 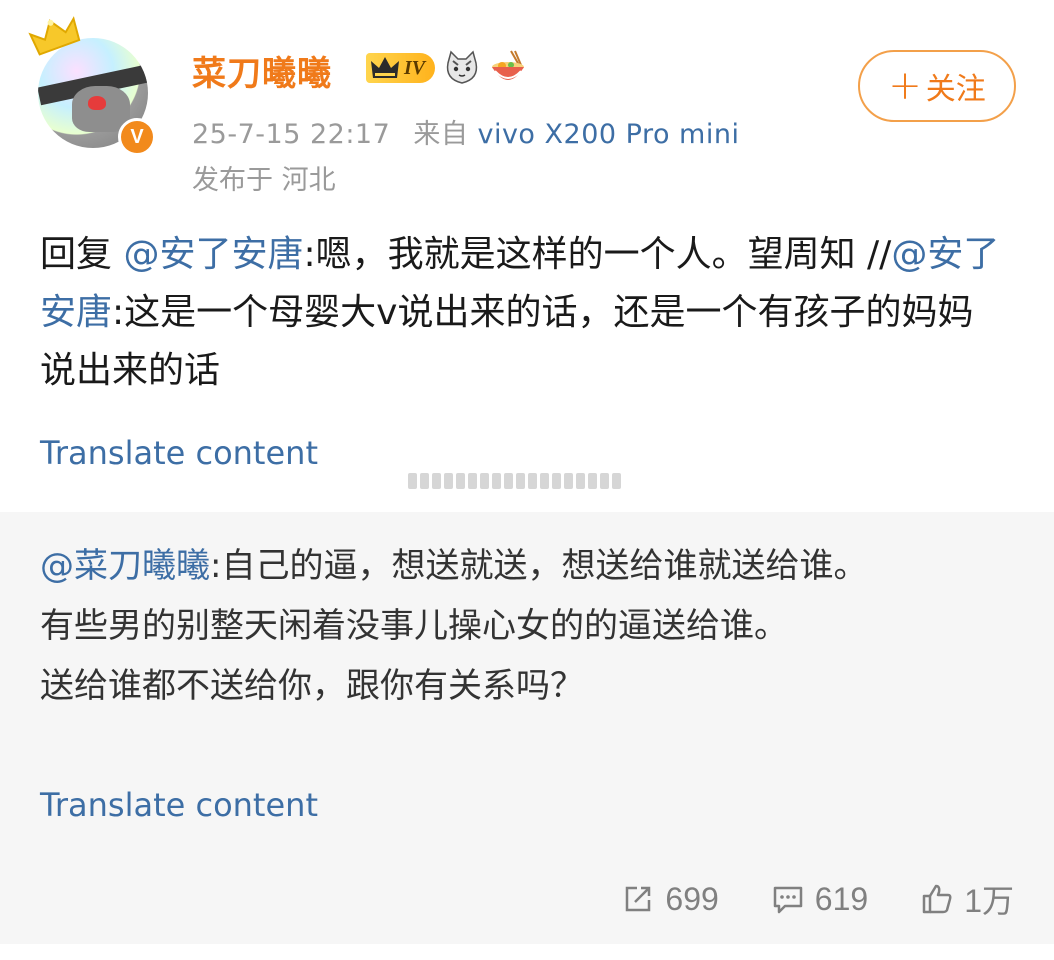 I want to click on quoted-text-part: :自己的逼，想送就送，想送给谁就送给谁。, so click(x=539, y=566).